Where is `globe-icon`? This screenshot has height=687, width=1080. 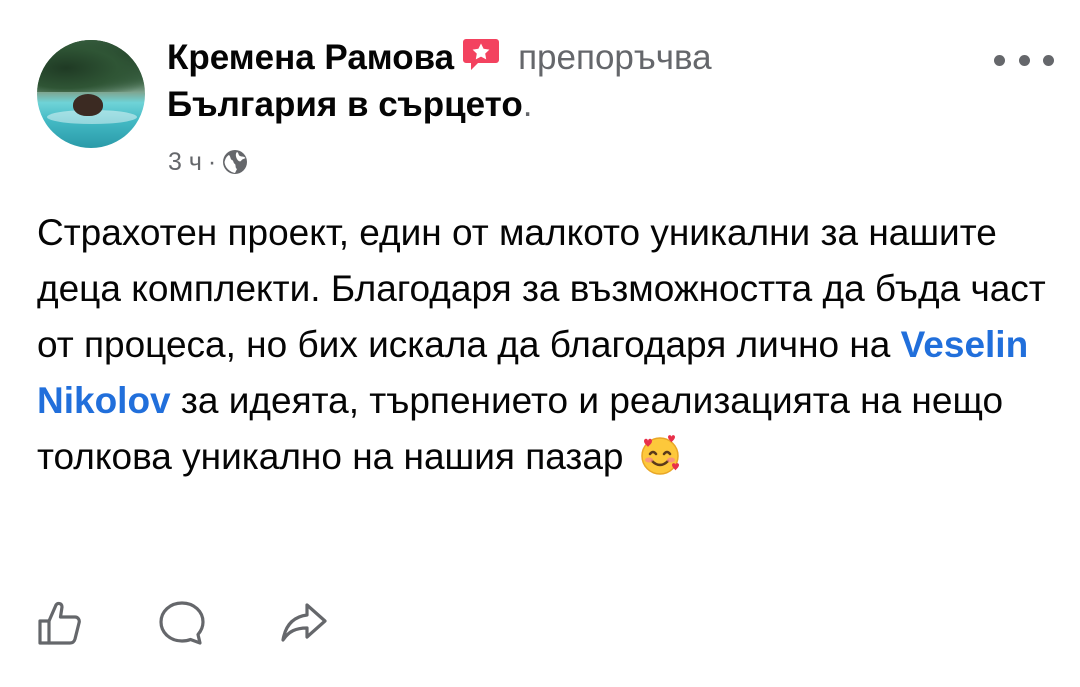 globe-icon is located at coordinates (235, 162).